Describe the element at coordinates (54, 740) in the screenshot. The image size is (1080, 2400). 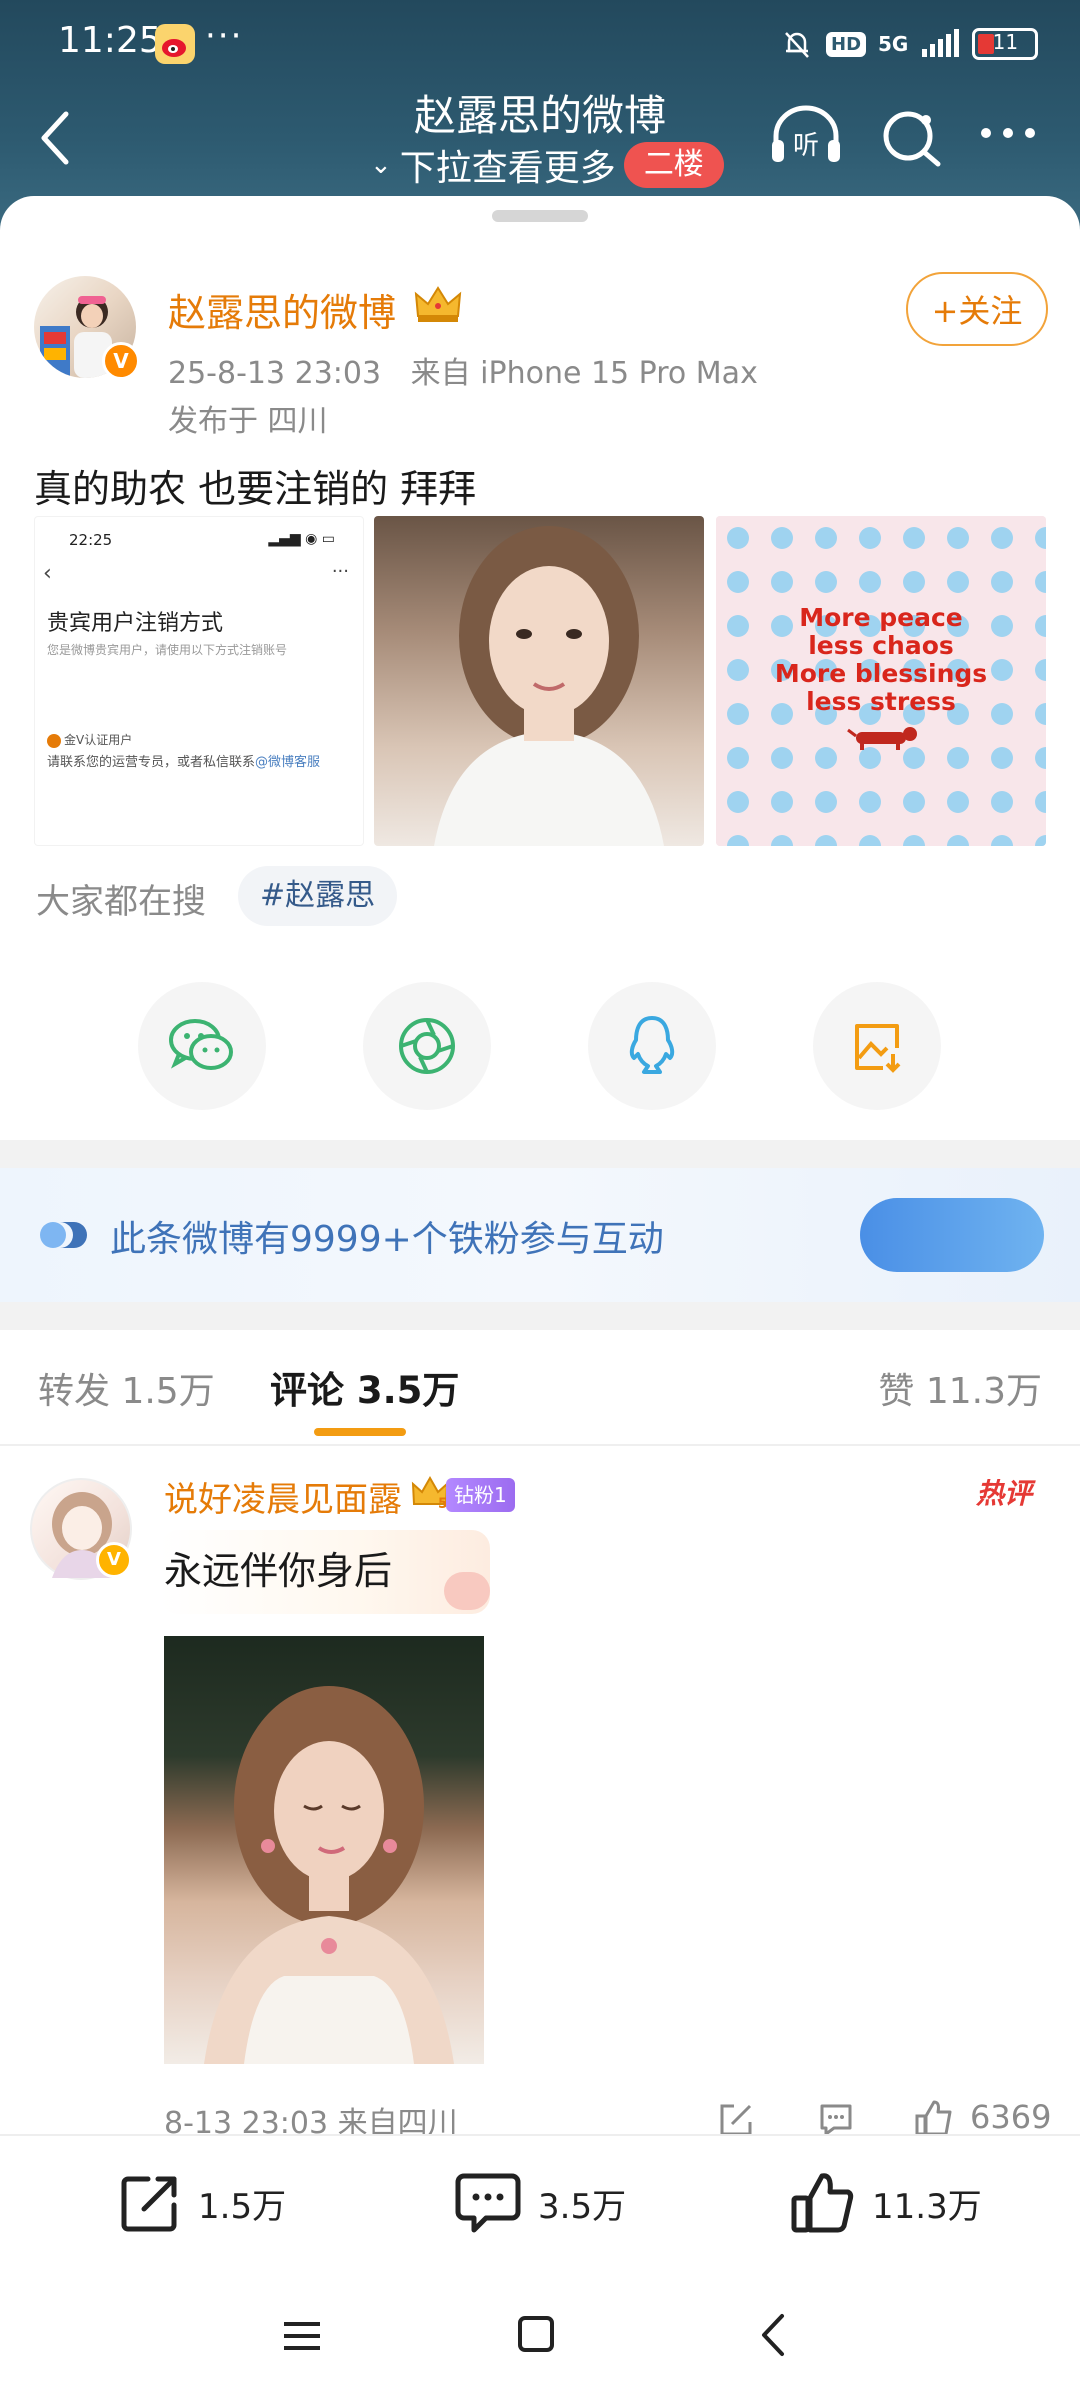
I see `gold-v-icon` at that location.